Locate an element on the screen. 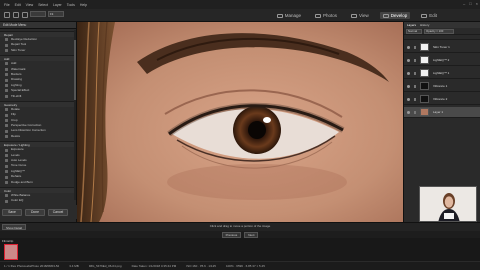 The width and height of the screenshot is (480, 270). menu-tools: Tools is located at coordinates (71, 5).